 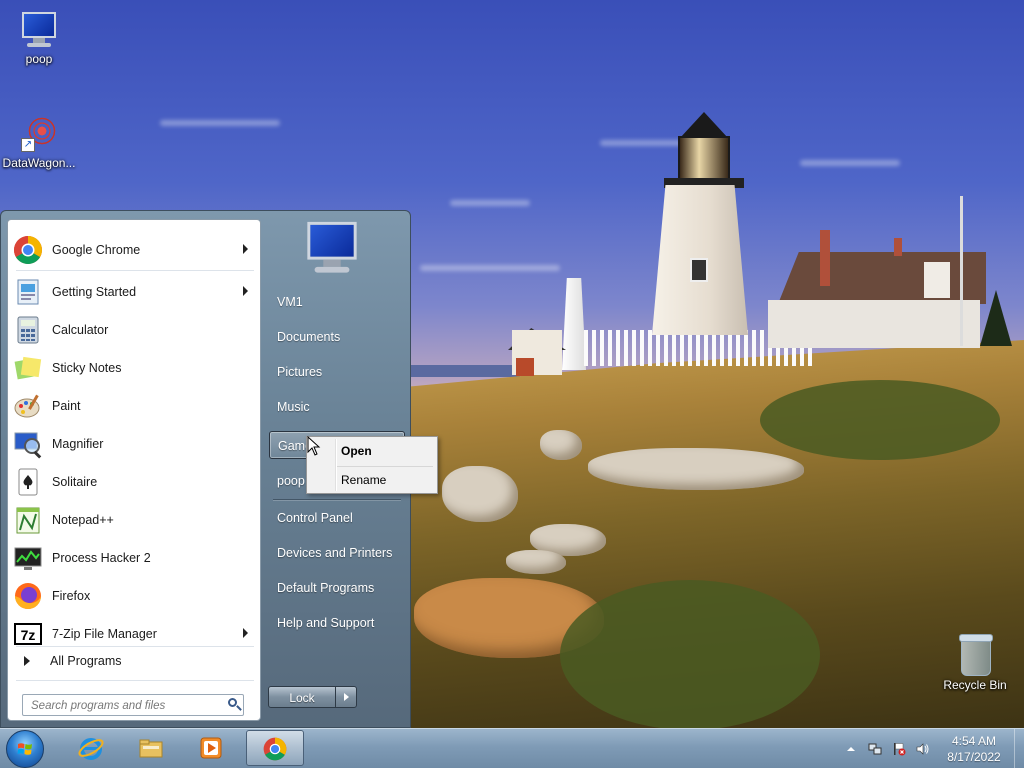 I want to click on paint-icon, so click(x=27, y=406).